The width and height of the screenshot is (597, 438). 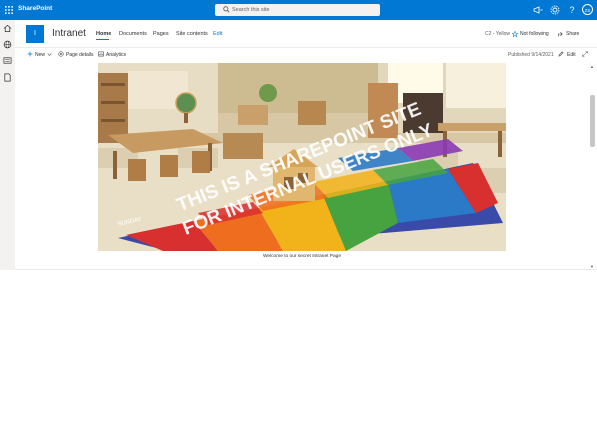 What do you see at coordinates (226, 9) in the screenshot?
I see `search-icon` at bounding box center [226, 9].